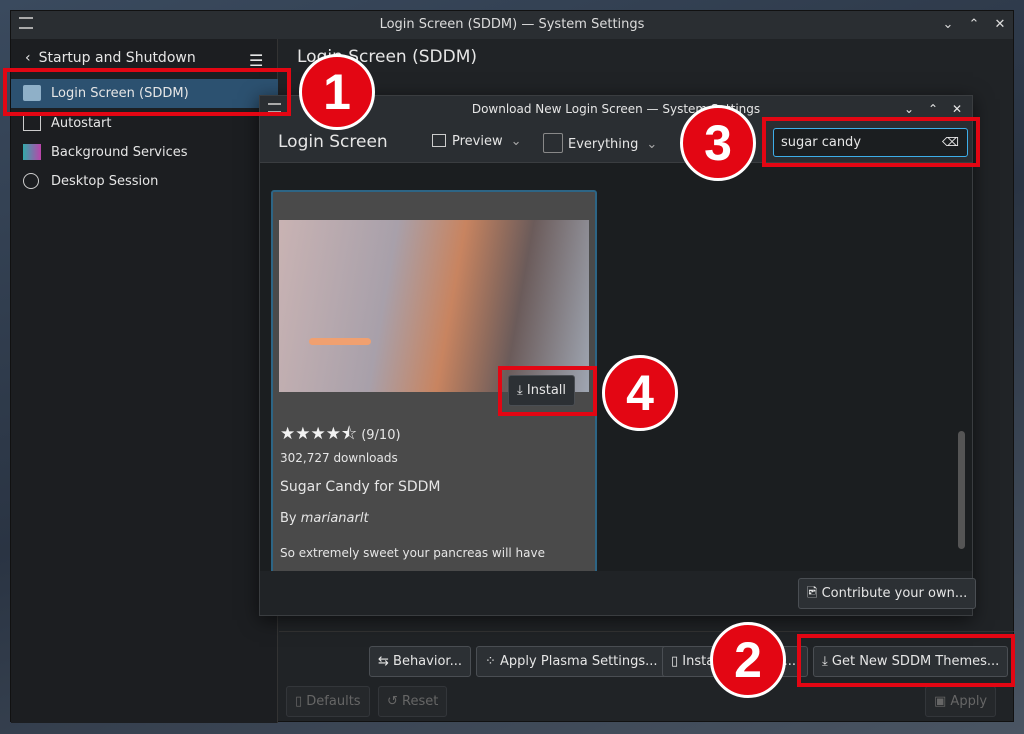 The width and height of the screenshot is (1024, 734). Describe the element at coordinates (748, 660) in the screenshot. I see `annotation-2: 2` at that location.